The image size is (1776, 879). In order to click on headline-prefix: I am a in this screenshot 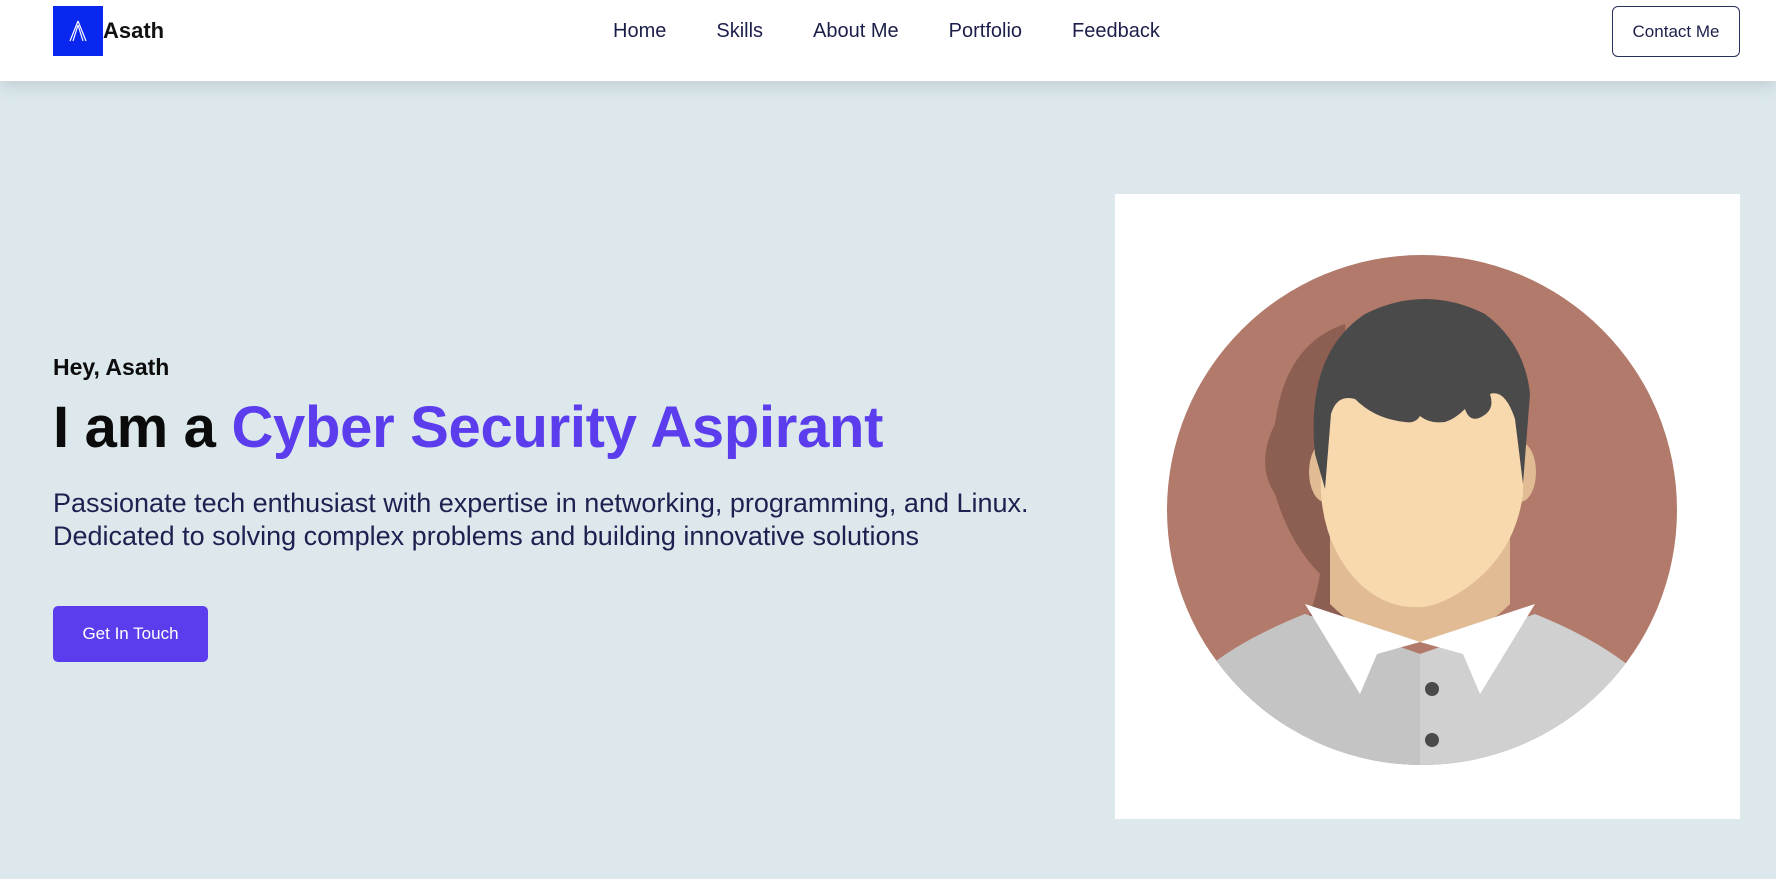, I will do `click(142, 427)`.